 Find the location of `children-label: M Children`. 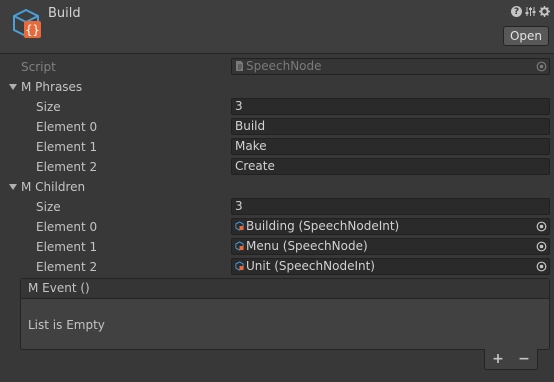

children-label: M Children is located at coordinates (53, 187).